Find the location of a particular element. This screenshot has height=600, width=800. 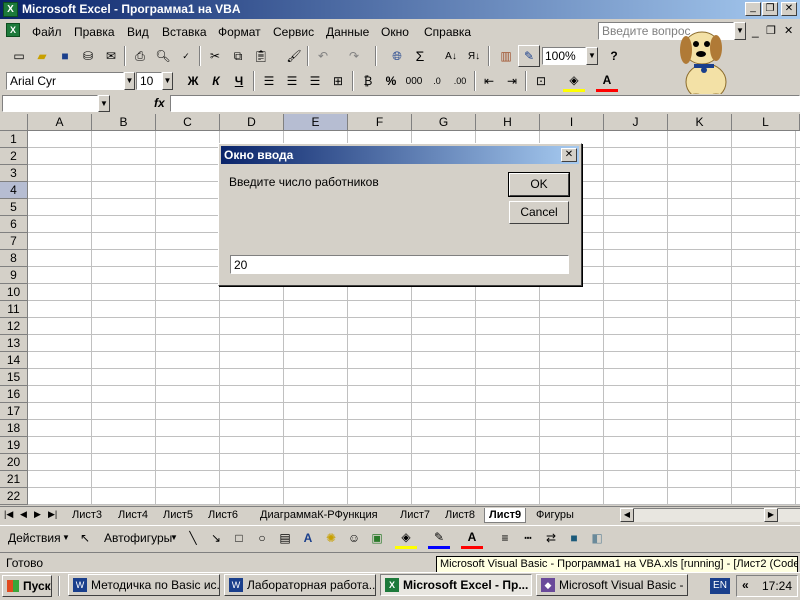

autoshapes-dropdown-icon: ▼ is located at coordinates (174, 537).